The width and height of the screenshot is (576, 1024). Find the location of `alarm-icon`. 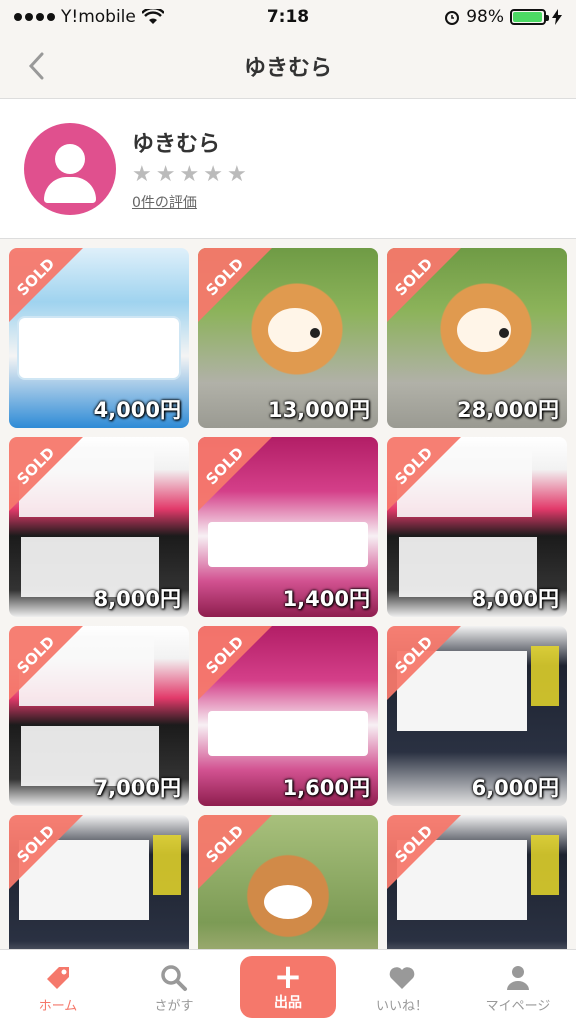

alarm-icon is located at coordinates (452, 18).